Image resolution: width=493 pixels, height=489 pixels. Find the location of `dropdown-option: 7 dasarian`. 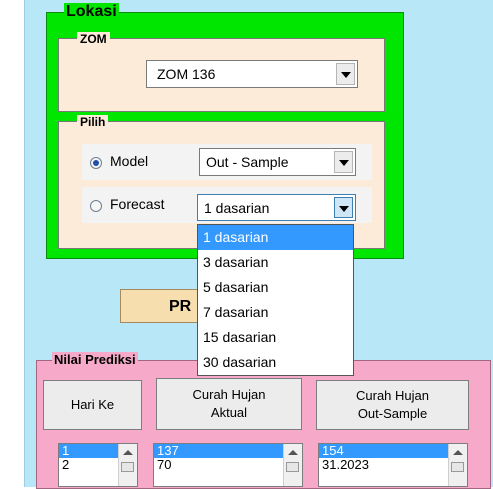

dropdown-option: 7 dasarian is located at coordinates (275, 312).